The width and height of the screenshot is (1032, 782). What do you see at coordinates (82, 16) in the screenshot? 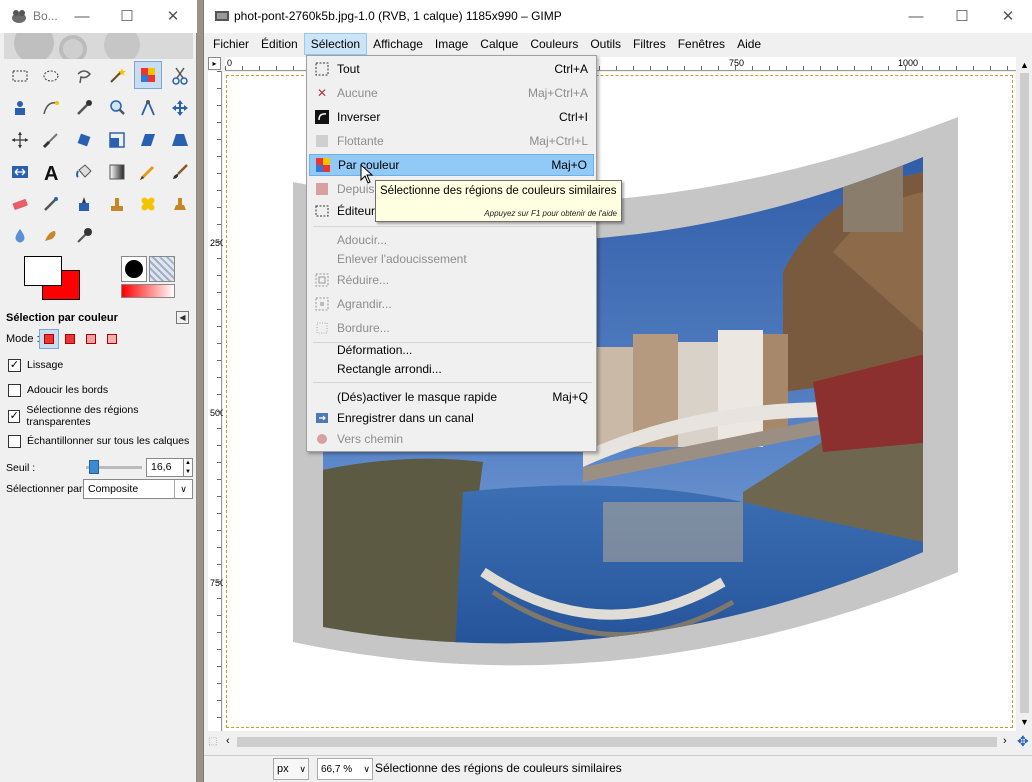
I see `minimize-button: —` at bounding box center [82, 16].